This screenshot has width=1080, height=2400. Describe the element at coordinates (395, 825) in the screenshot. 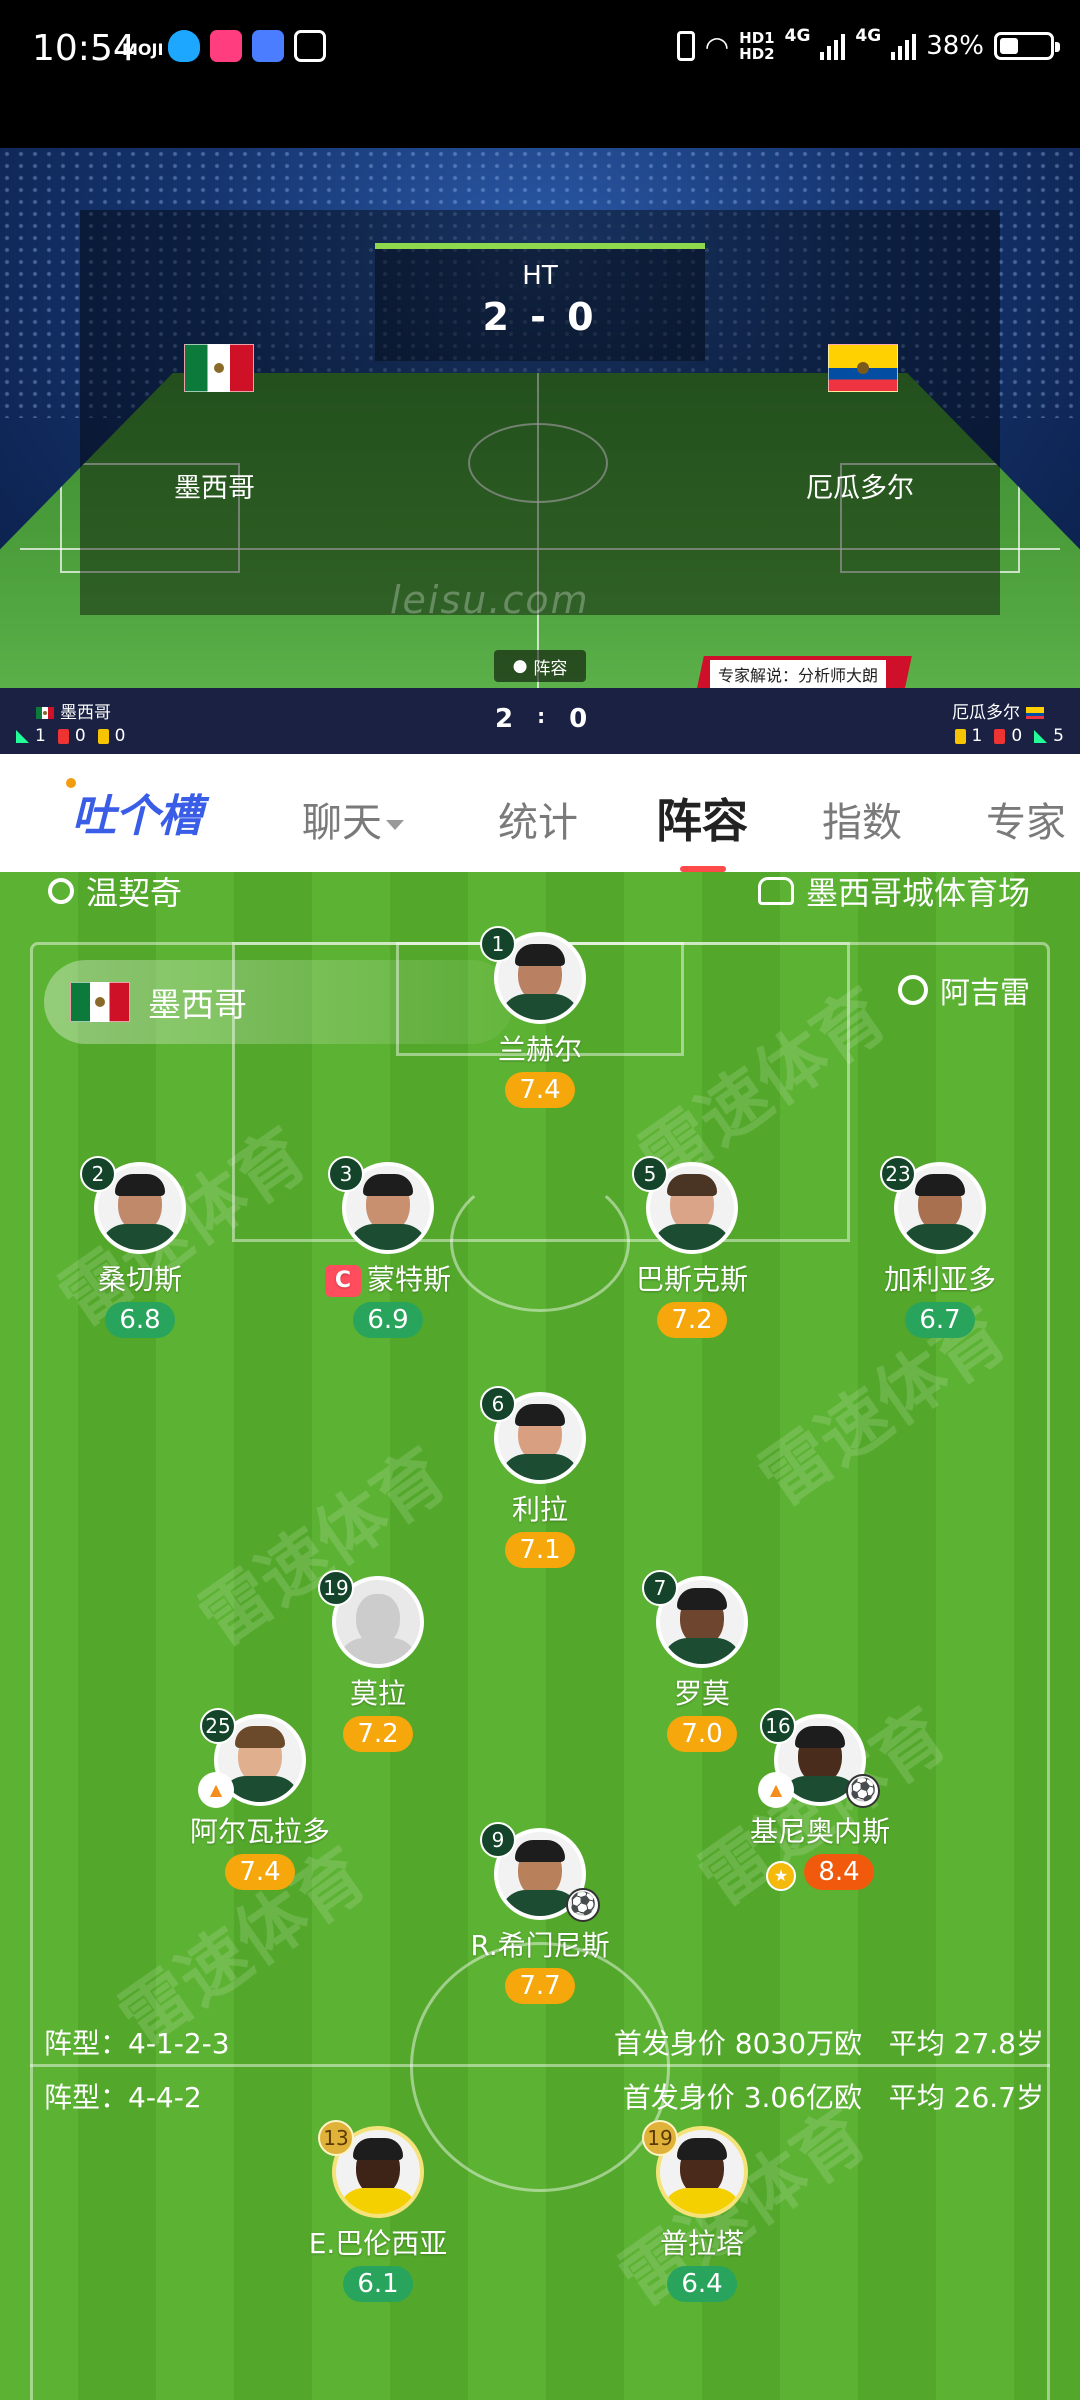

I see `chevron-down-icon` at that location.